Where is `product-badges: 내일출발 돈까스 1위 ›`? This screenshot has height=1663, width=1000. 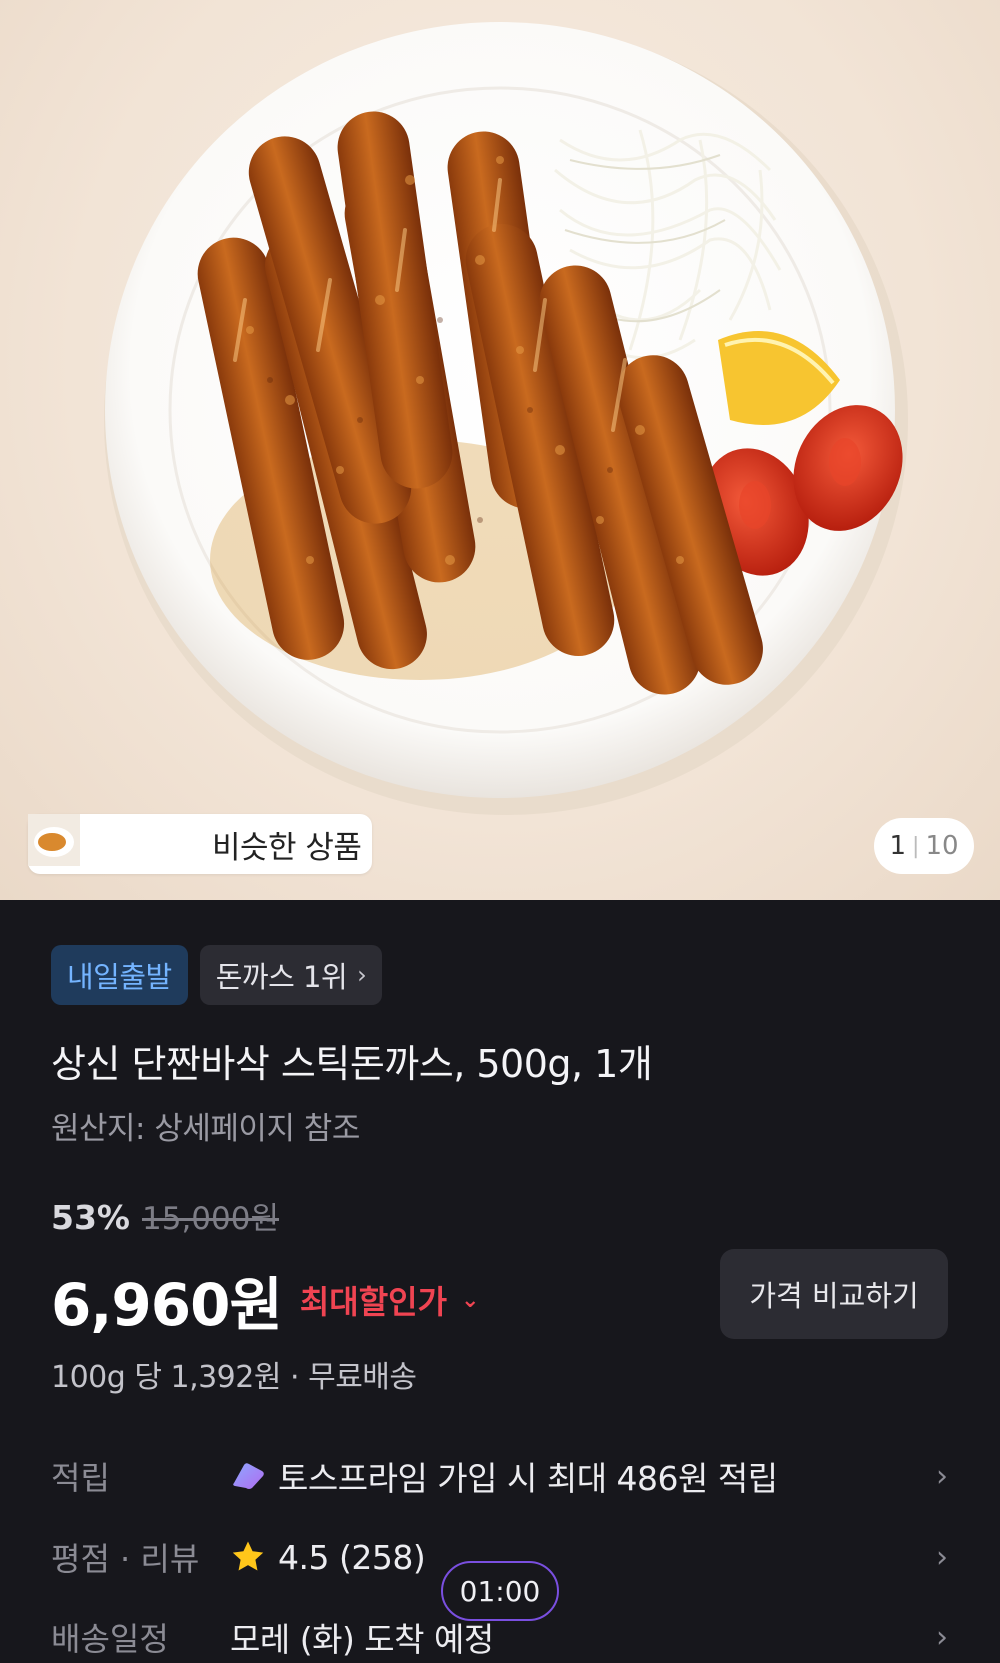 product-badges: 내일출발 돈까스 1위 › is located at coordinates (217, 975).